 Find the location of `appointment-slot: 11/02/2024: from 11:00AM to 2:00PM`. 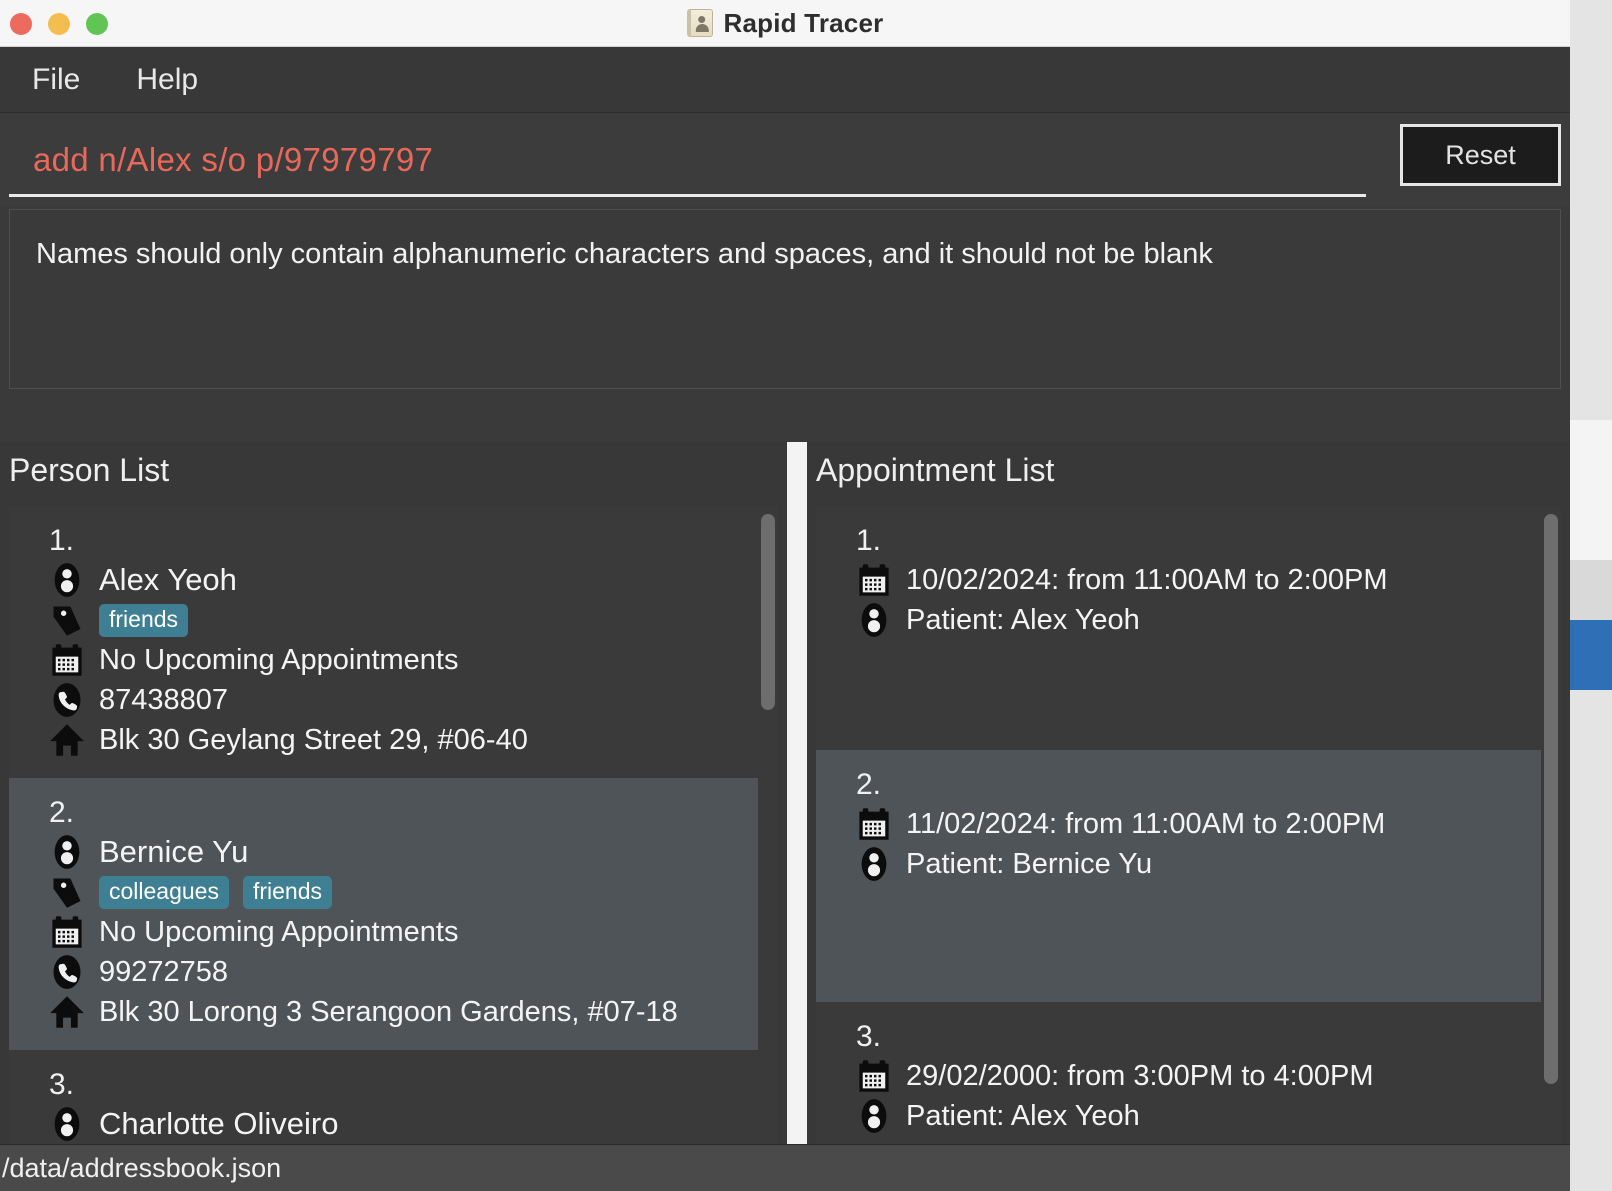

appointment-slot: 11/02/2024: from 11:00AM to 2:00PM is located at coordinates (1146, 823).